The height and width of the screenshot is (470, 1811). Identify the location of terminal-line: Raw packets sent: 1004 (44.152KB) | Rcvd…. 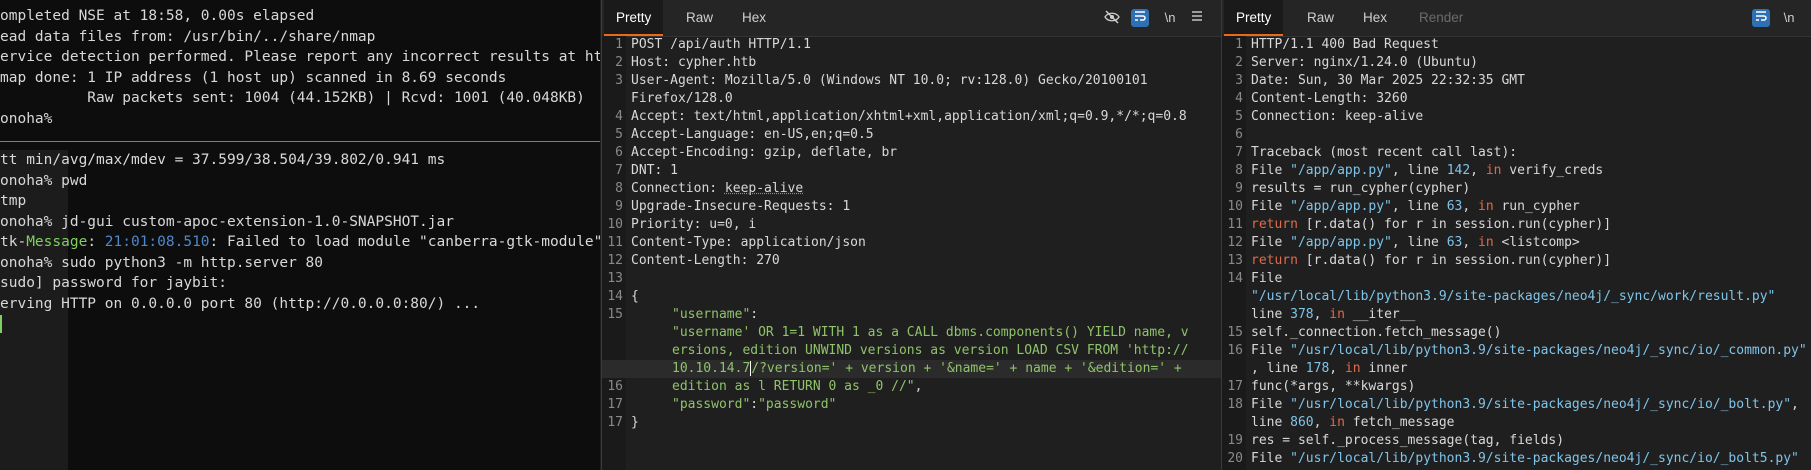
(292, 98).